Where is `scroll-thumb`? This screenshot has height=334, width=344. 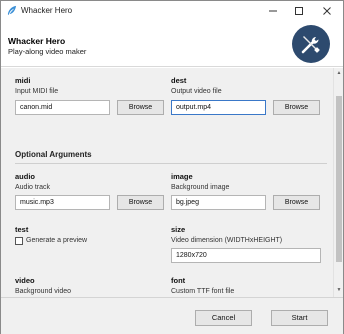 scroll-thumb is located at coordinates (339, 179).